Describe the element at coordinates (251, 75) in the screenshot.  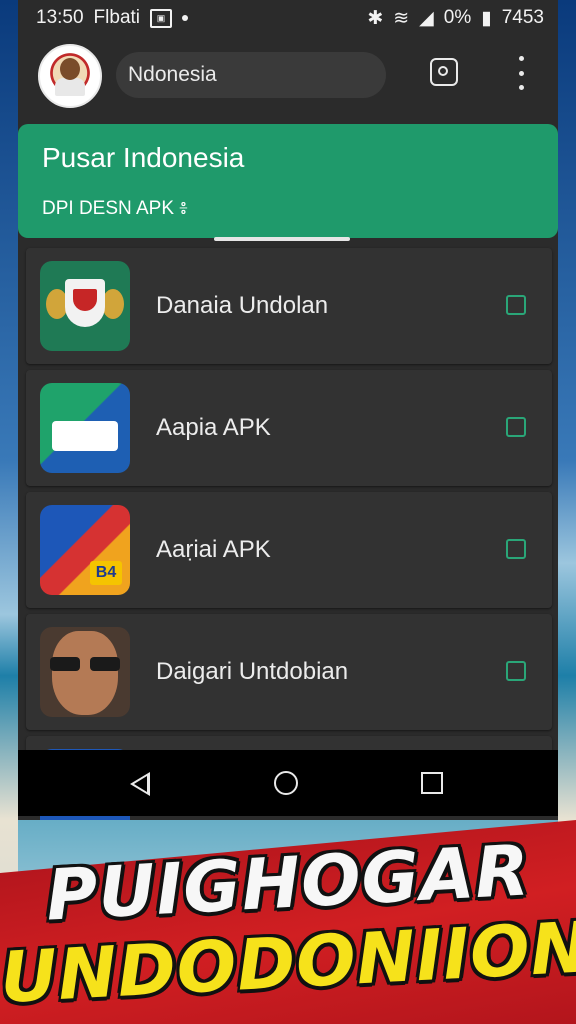
I see `search-input: Ndonesia` at that location.